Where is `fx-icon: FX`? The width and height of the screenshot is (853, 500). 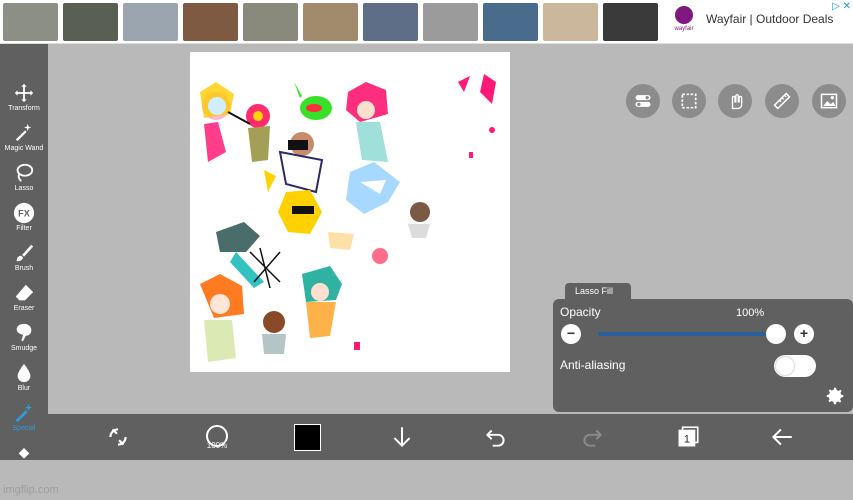
fx-icon: FX is located at coordinates (24, 213).